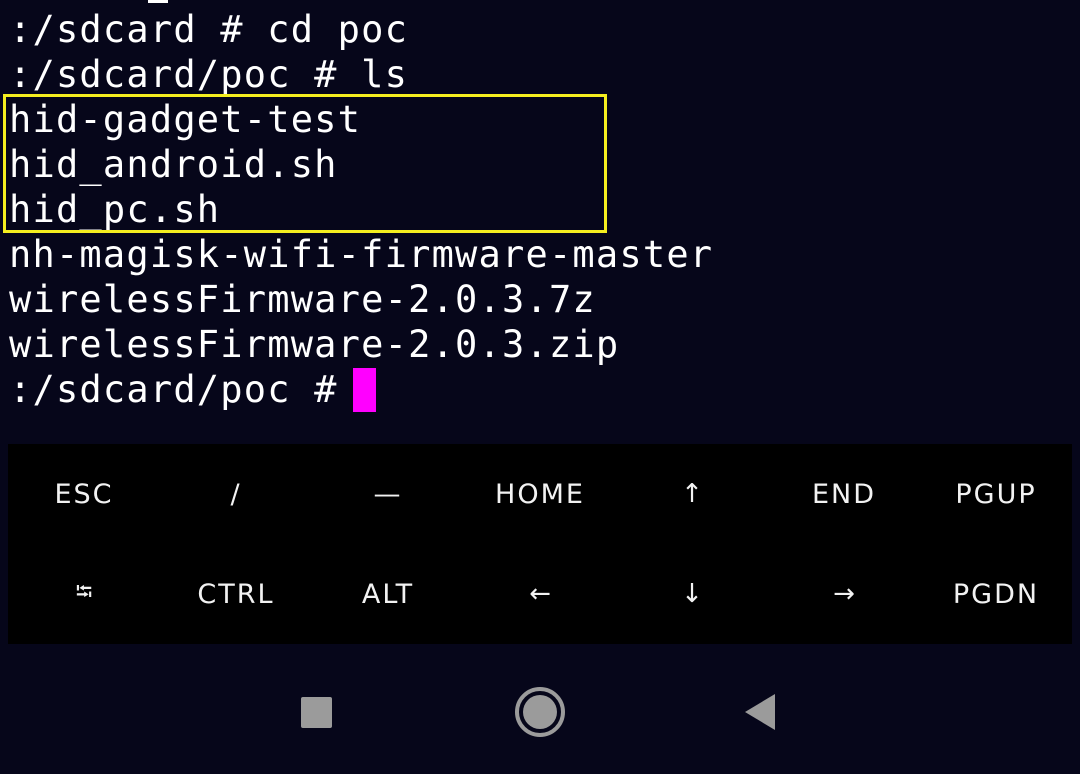 The width and height of the screenshot is (1080, 774). What do you see at coordinates (158, 1) in the screenshot?
I see `scrolled-cursor-fragment` at bounding box center [158, 1].